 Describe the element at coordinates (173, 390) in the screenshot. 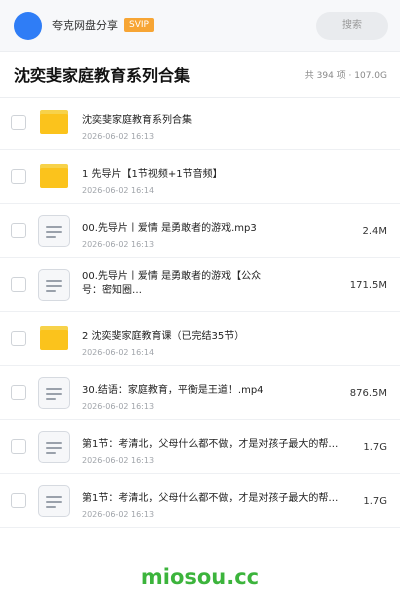

I see `file-name: 30.结语：家庭教育，平衡是王道！.mp4` at that location.